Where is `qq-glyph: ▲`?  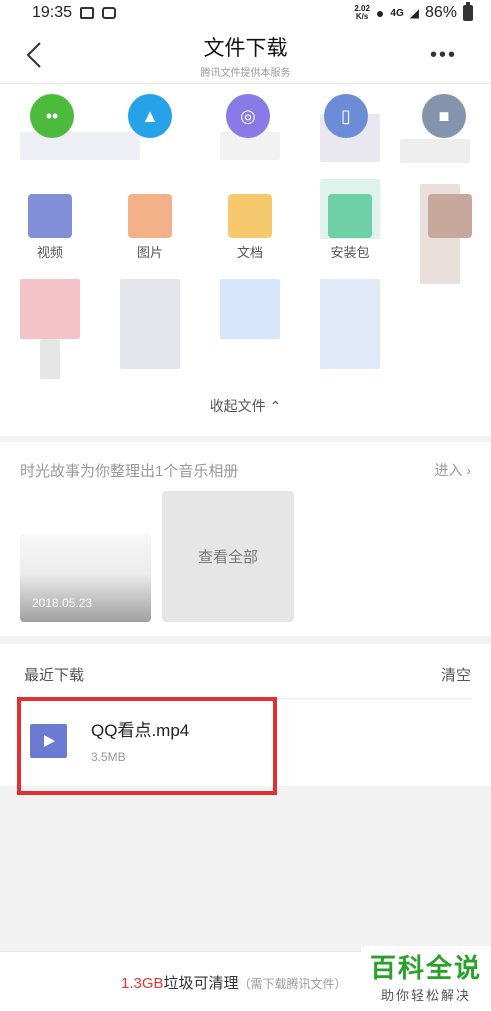 qq-glyph: ▲ is located at coordinates (150, 115).